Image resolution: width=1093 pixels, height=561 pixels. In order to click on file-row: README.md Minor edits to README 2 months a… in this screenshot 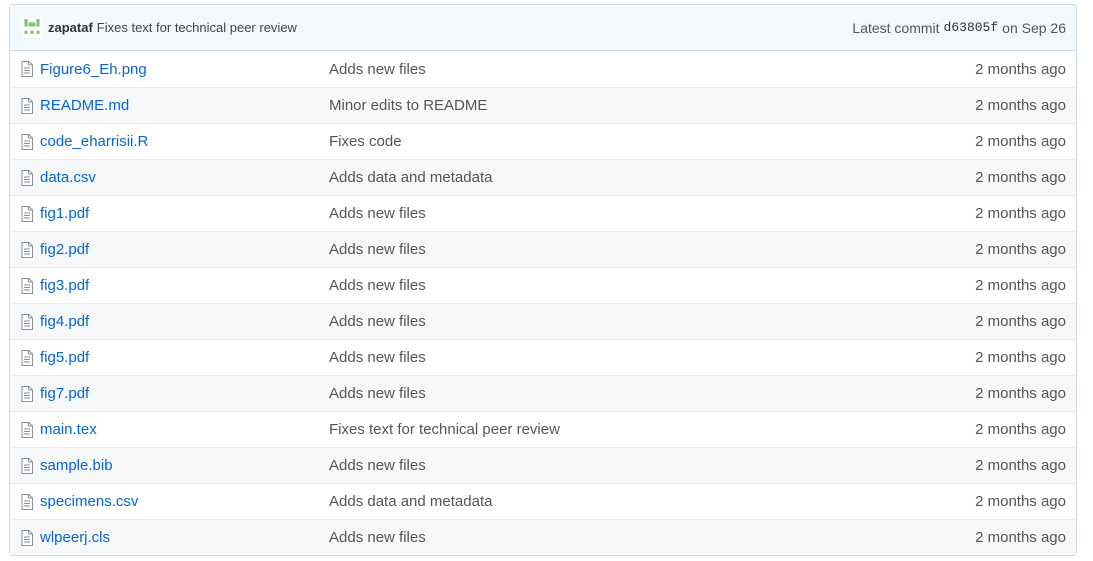, I will do `click(543, 105)`.